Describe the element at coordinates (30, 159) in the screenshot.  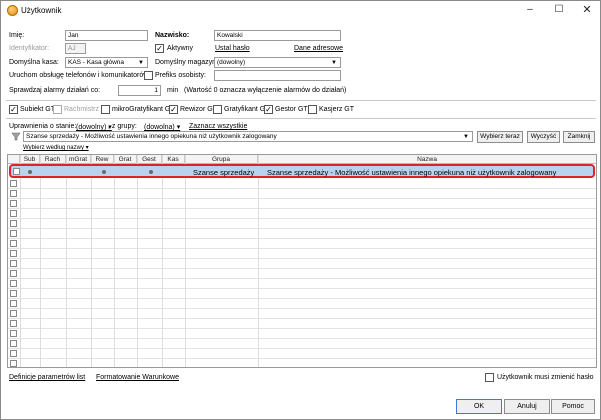
I see `column-header-sub: Sub` at that location.